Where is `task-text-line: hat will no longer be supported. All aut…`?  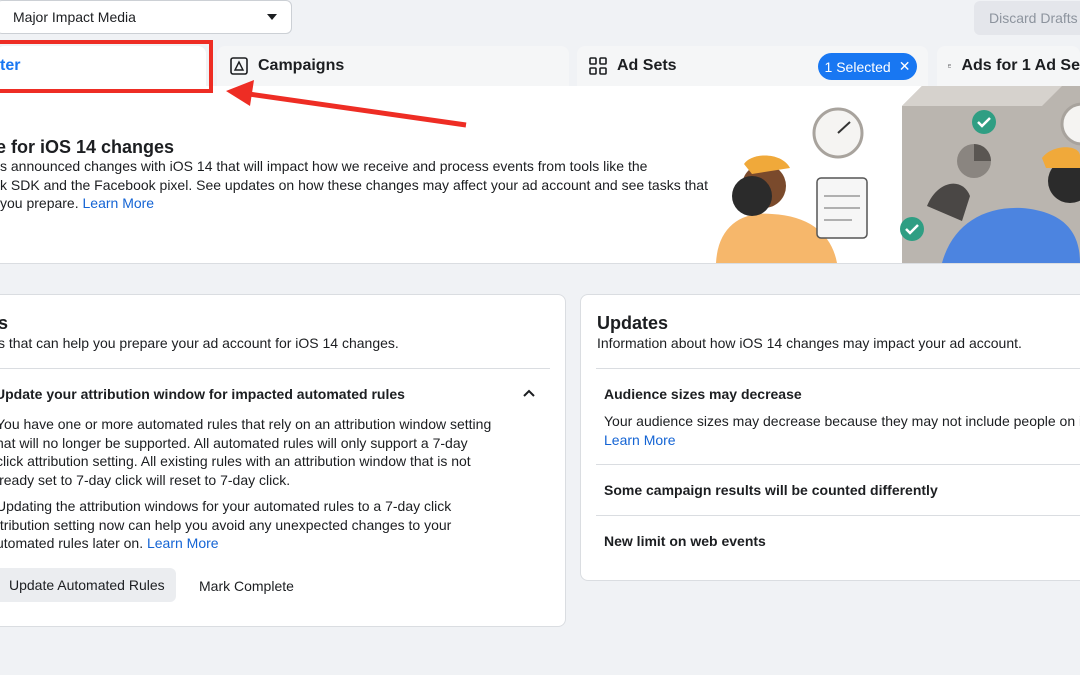 task-text-line: hat will no longer be supported. All aut… is located at coordinates (234, 442).